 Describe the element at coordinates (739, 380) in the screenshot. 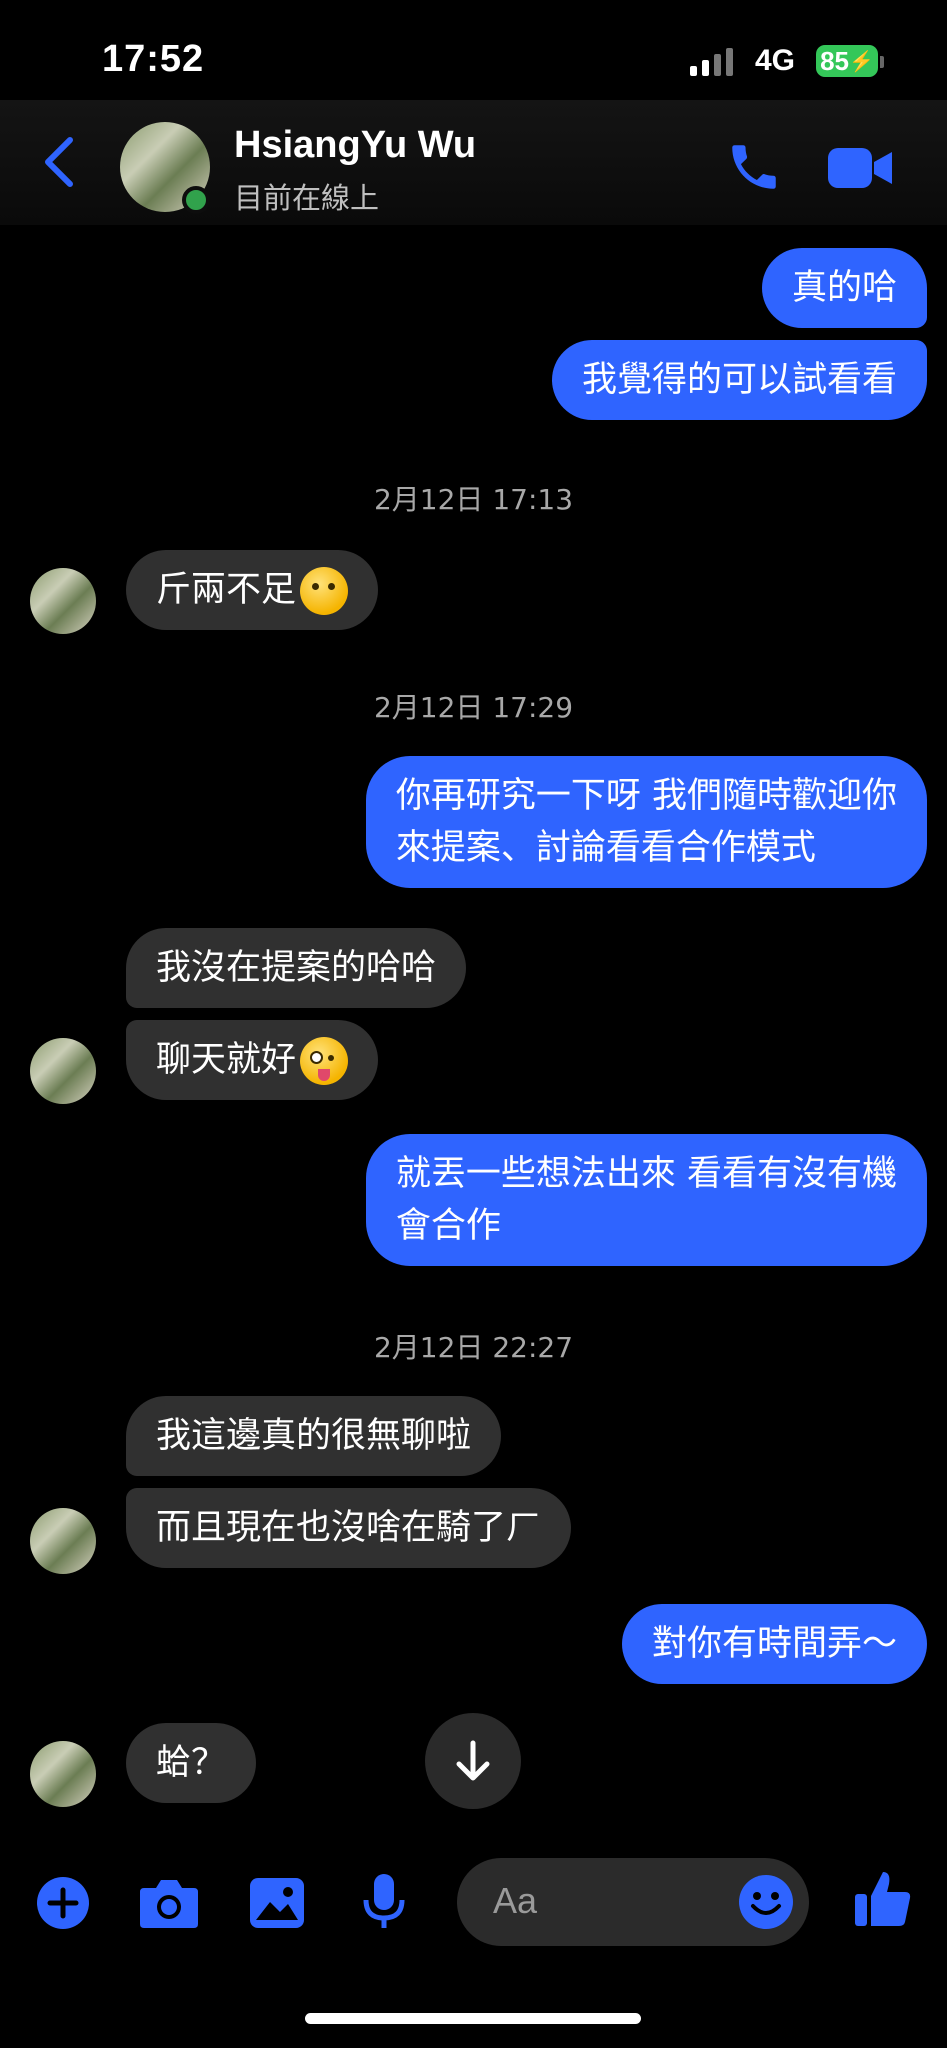

I see `message-bubble-outgoing: 我覺得的可以試看看` at that location.